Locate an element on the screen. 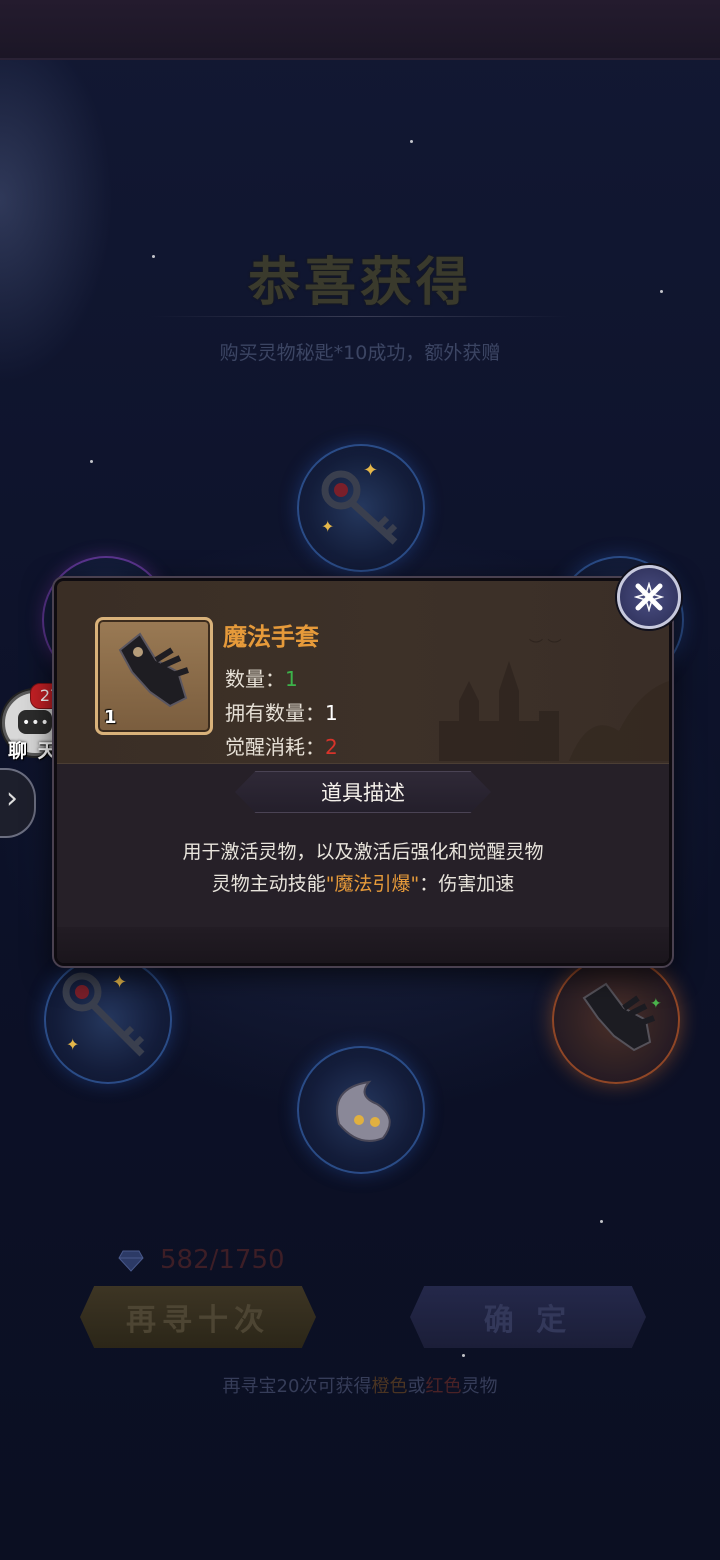 The height and width of the screenshot is (1560, 720). close-button is located at coordinates (649, 597).